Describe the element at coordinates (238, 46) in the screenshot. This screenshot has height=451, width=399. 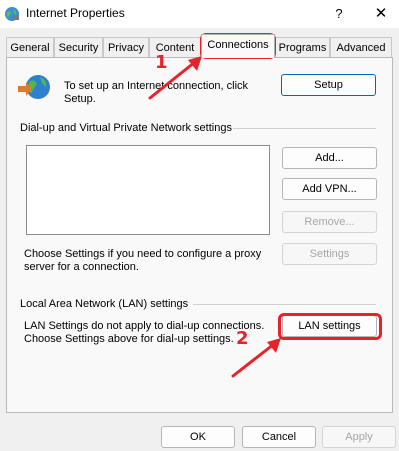
I see `tab-connections: Connections` at that location.